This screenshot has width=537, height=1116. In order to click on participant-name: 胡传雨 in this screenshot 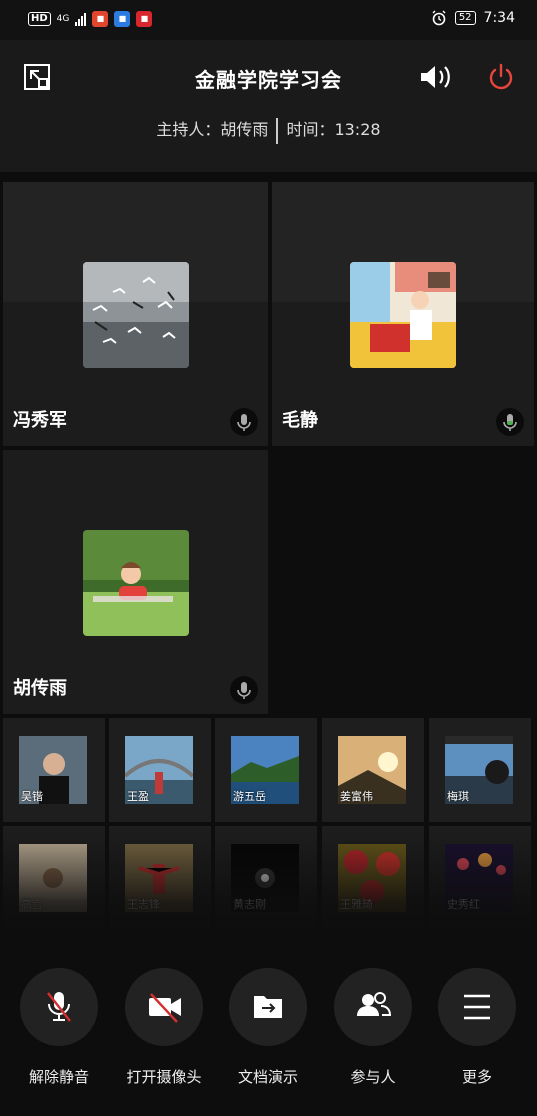, I will do `click(40, 688)`.